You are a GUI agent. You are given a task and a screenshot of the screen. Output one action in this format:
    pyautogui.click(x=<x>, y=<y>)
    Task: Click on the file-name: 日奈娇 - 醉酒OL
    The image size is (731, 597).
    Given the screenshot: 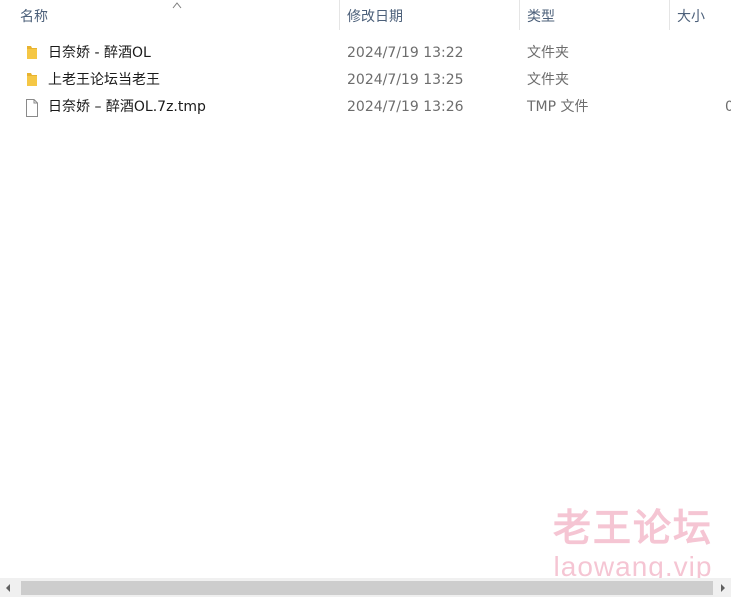 What is the action you would take?
    pyautogui.click(x=99, y=53)
    